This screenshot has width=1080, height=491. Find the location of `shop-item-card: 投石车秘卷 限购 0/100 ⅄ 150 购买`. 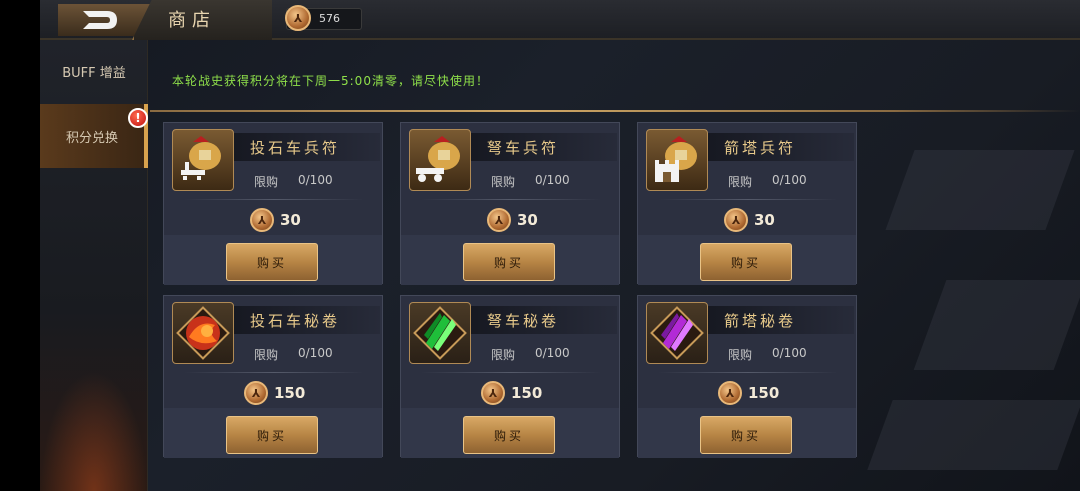

shop-item-card: 投石车秘卷 限购 0/100 ⅄ 150 购买 is located at coordinates (273, 376).